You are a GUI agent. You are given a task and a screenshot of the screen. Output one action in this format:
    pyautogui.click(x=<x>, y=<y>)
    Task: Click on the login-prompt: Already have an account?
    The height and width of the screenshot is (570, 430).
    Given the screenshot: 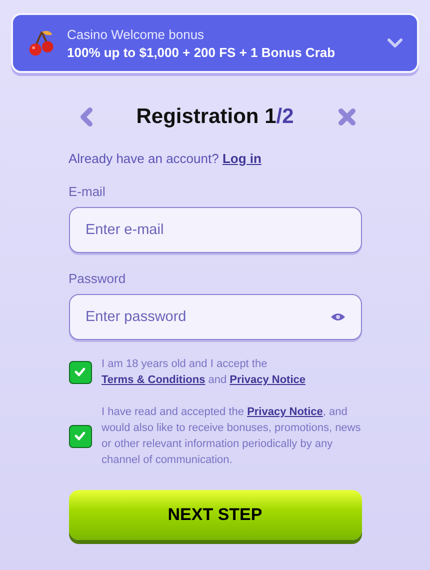 What is the action you would take?
    pyautogui.click(x=143, y=158)
    